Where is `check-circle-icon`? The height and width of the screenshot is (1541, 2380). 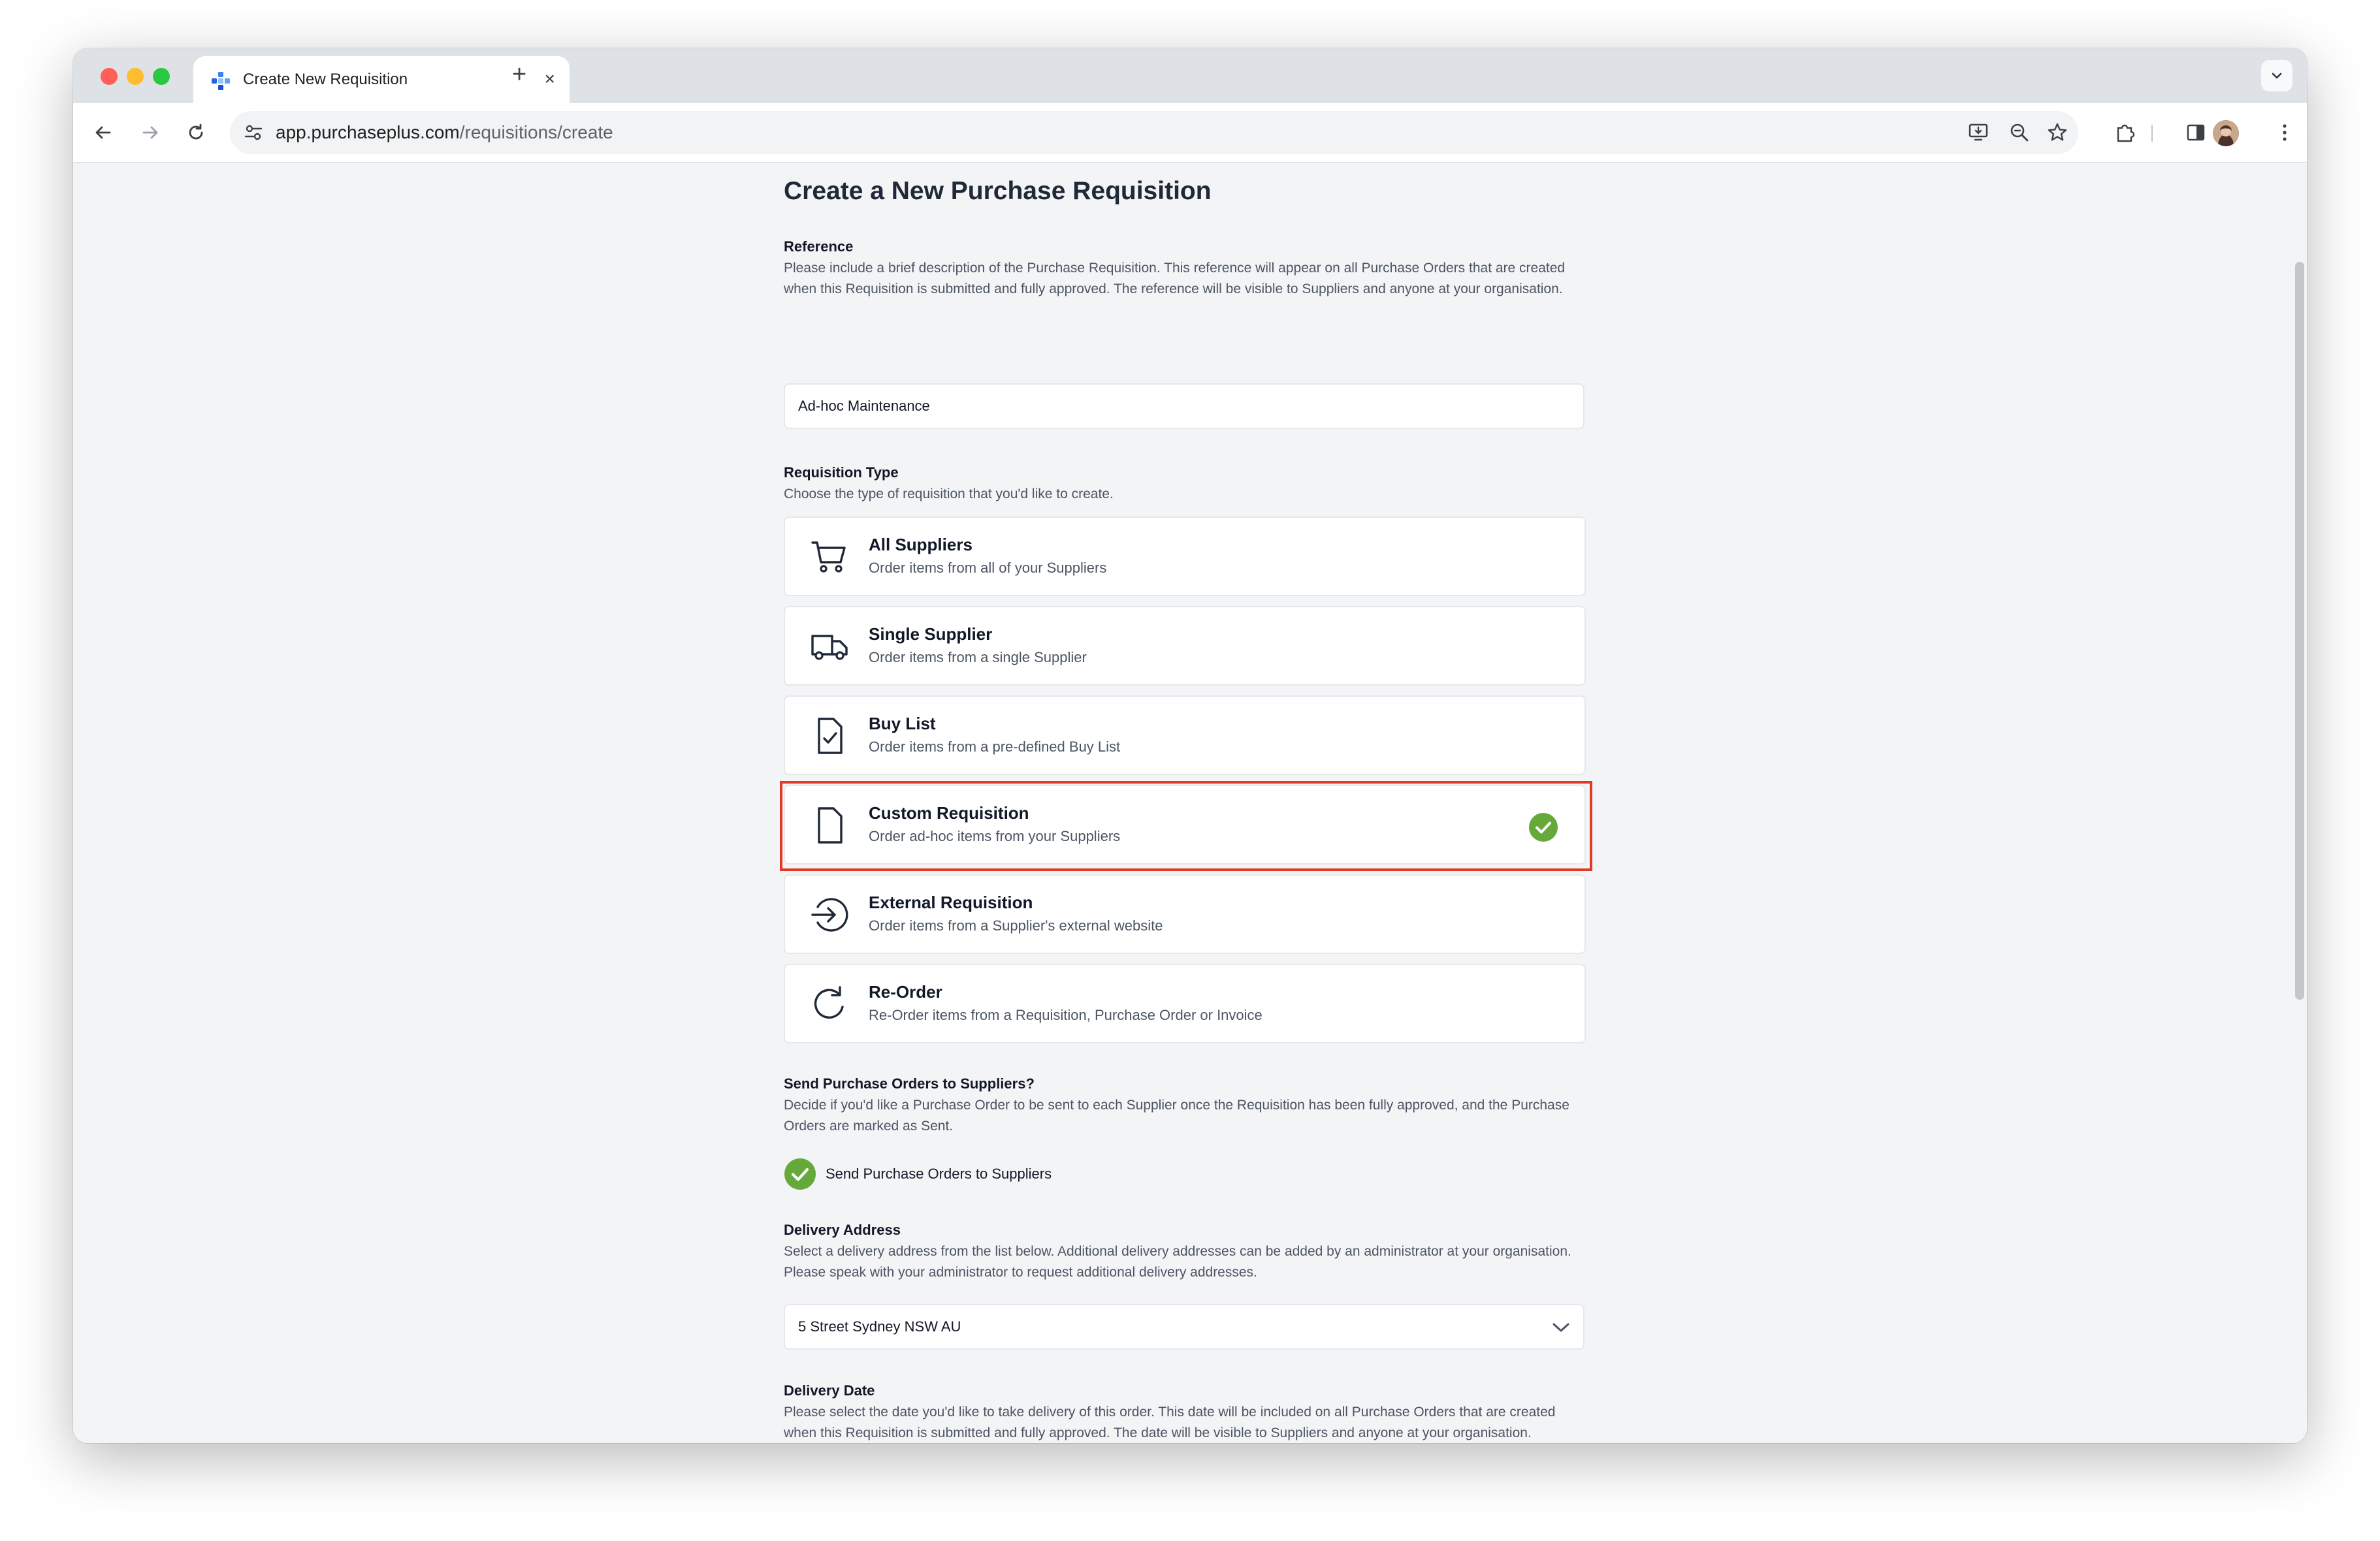 check-circle-icon is located at coordinates (800, 1174).